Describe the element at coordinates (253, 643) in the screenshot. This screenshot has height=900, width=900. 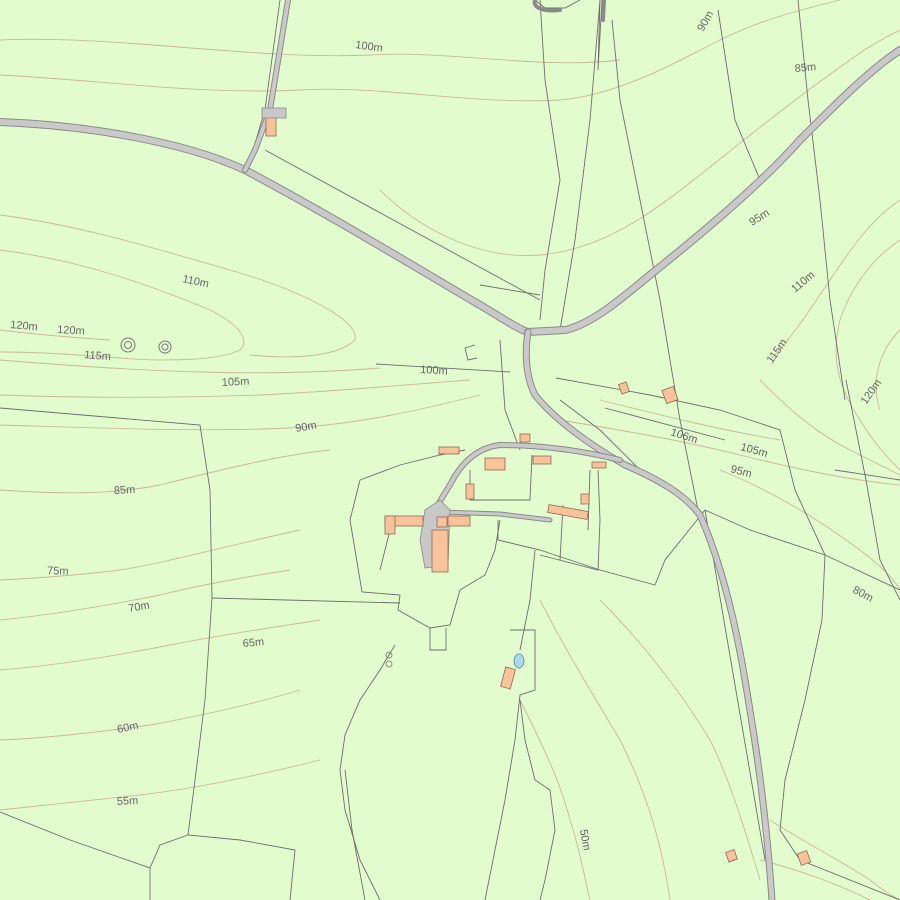
I see `contour-label: 65m` at that location.